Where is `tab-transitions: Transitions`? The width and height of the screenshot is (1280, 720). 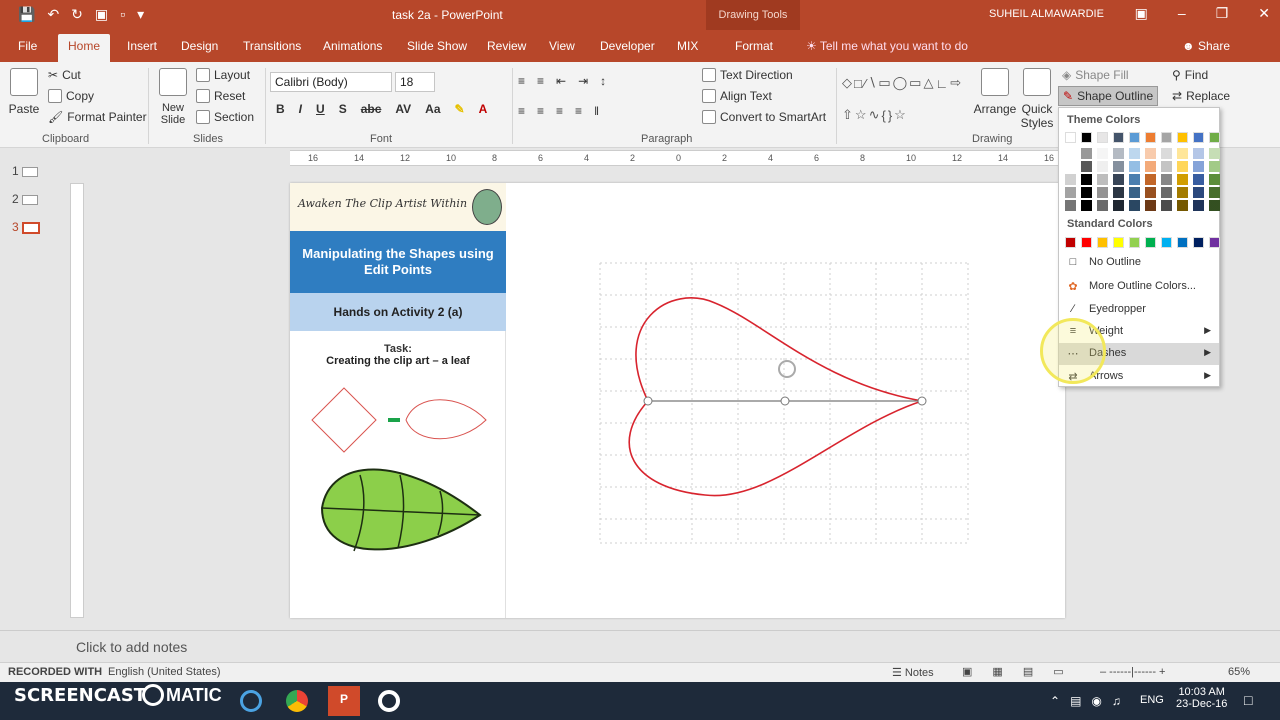 tab-transitions: Transitions is located at coordinates (272, 46).